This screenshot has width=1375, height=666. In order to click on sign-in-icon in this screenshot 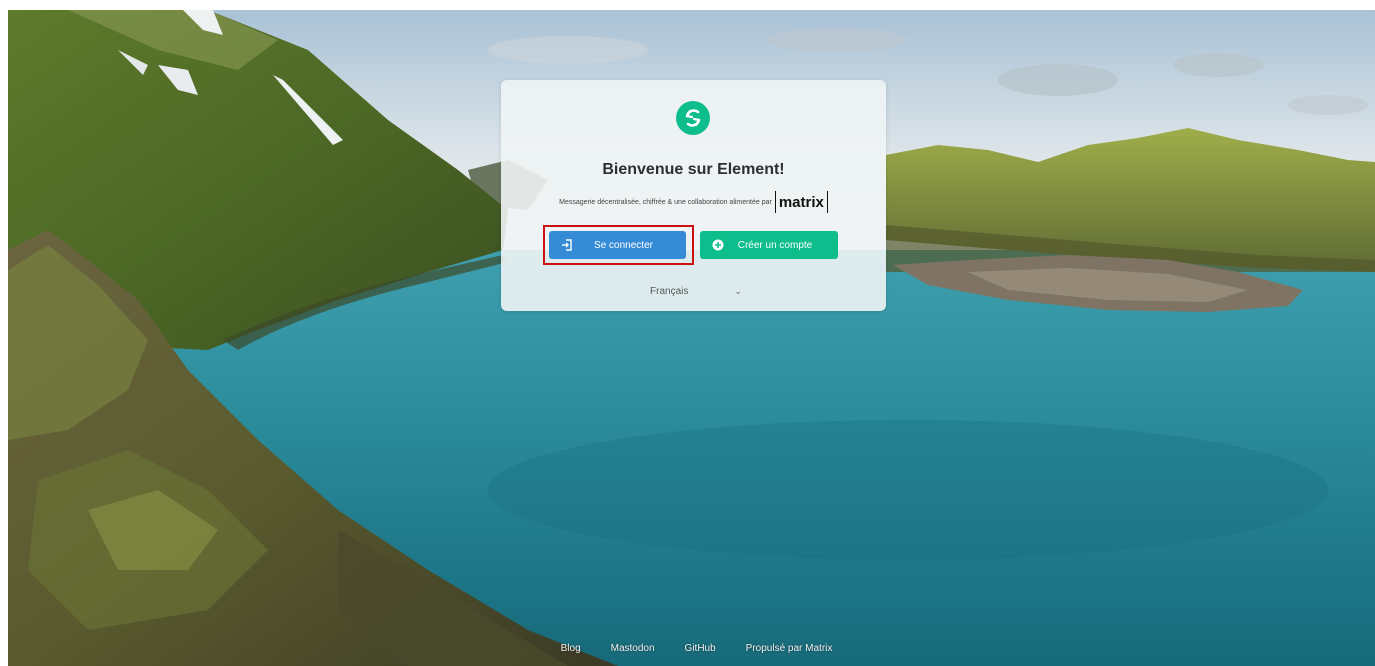, I will do `click(567, 245)`.